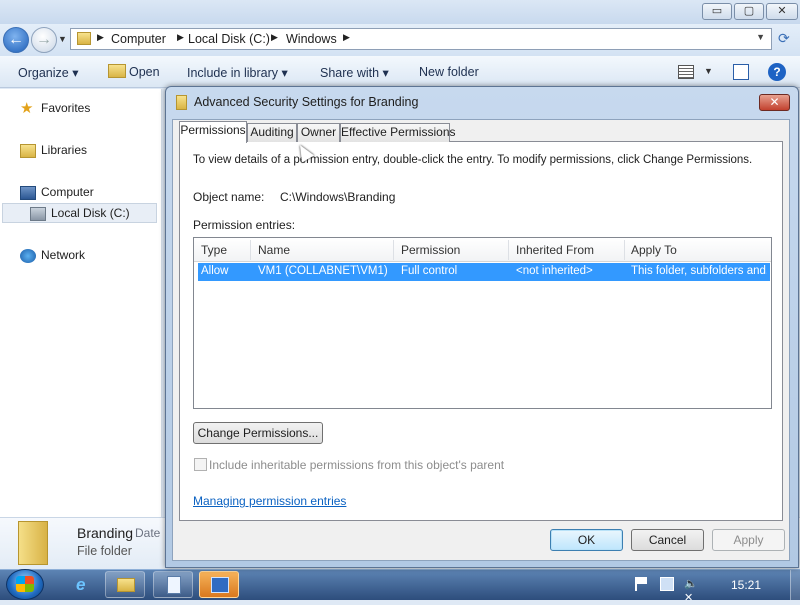  Describe the element at coordinates (784, 38) in the screenshot. I see `refresh-icon: ⟳` at that location.